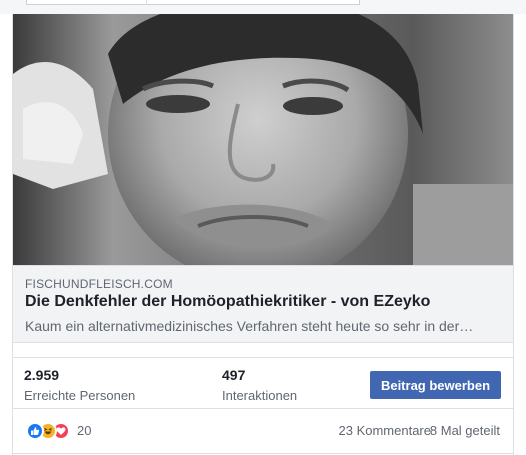 This screenshot has width=526, height=455. Describe the element at coordinates (99, 284) in the screenshot. I see `link-domain: FISCHUNDFLEISCH.COM` at that location.